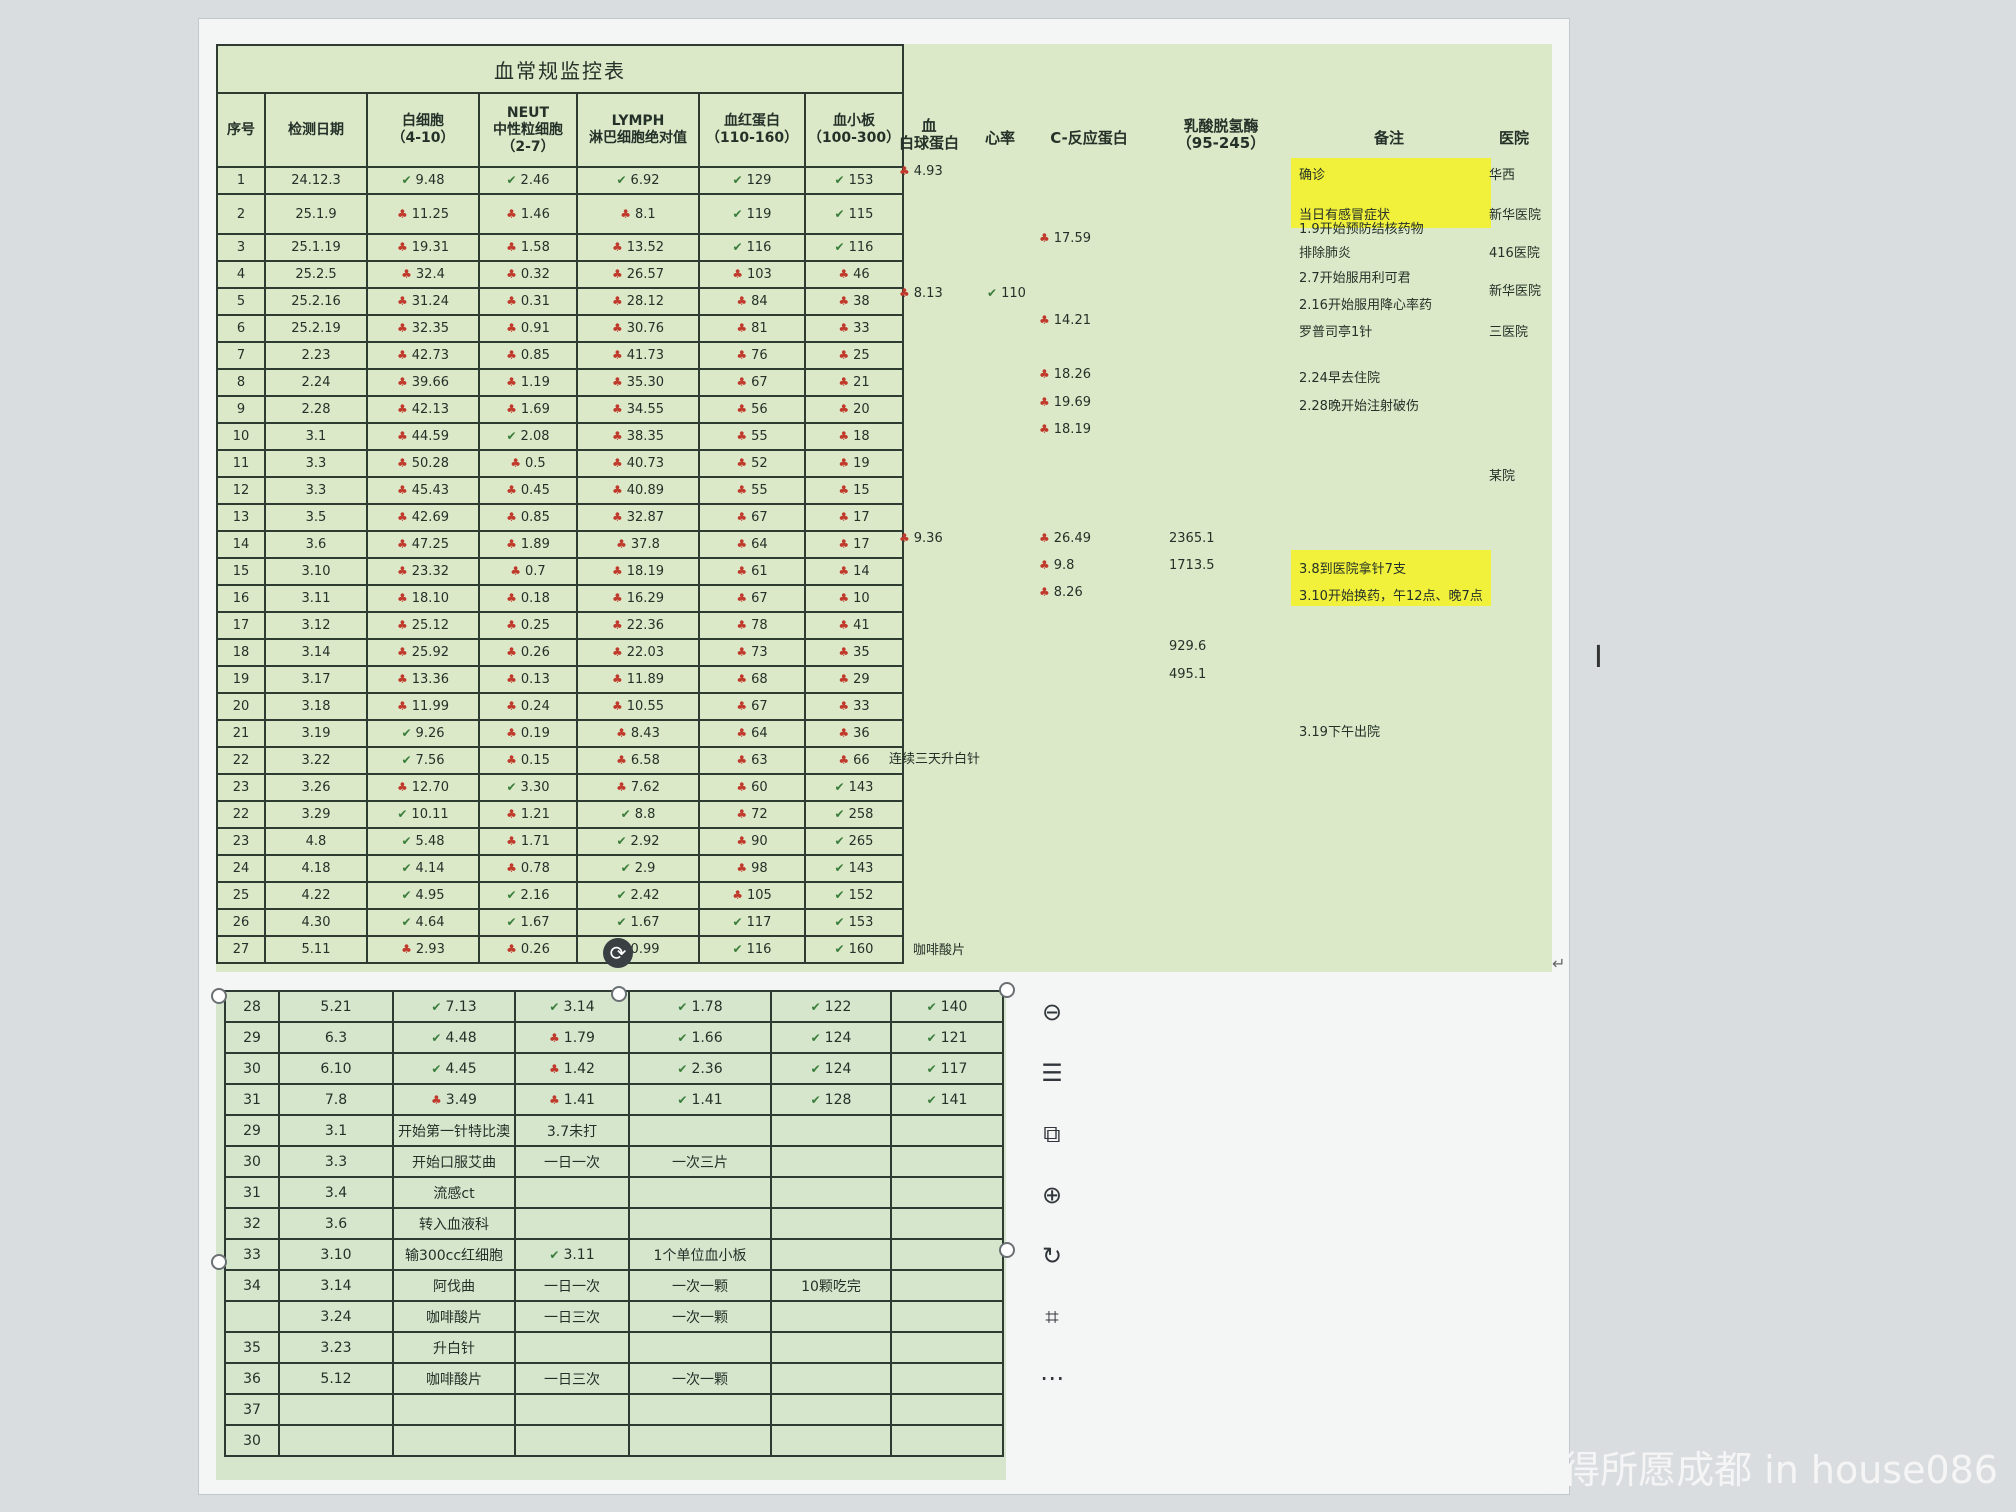 The width and height of the screenshot is (2016, 1512). Describe the element at coordinates (423, 517) in the screenshot. I see `table-cell: ♣ 42.69` at that location.